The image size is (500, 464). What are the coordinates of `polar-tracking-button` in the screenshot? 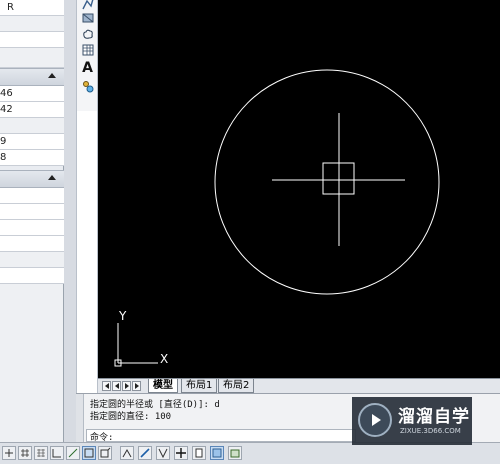 It's located at (57, 453).